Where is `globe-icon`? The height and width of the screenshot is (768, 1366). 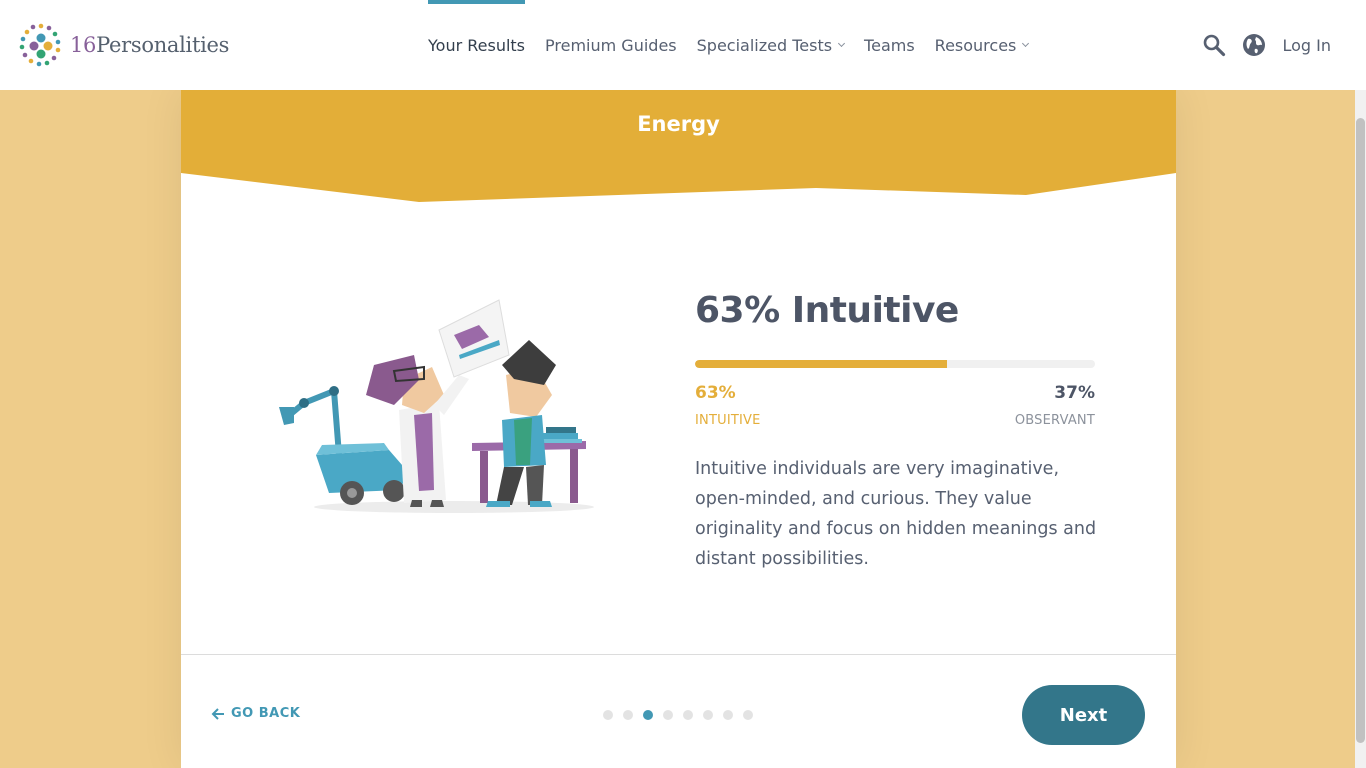
globe-icon is located at coordinates (1254, 45).